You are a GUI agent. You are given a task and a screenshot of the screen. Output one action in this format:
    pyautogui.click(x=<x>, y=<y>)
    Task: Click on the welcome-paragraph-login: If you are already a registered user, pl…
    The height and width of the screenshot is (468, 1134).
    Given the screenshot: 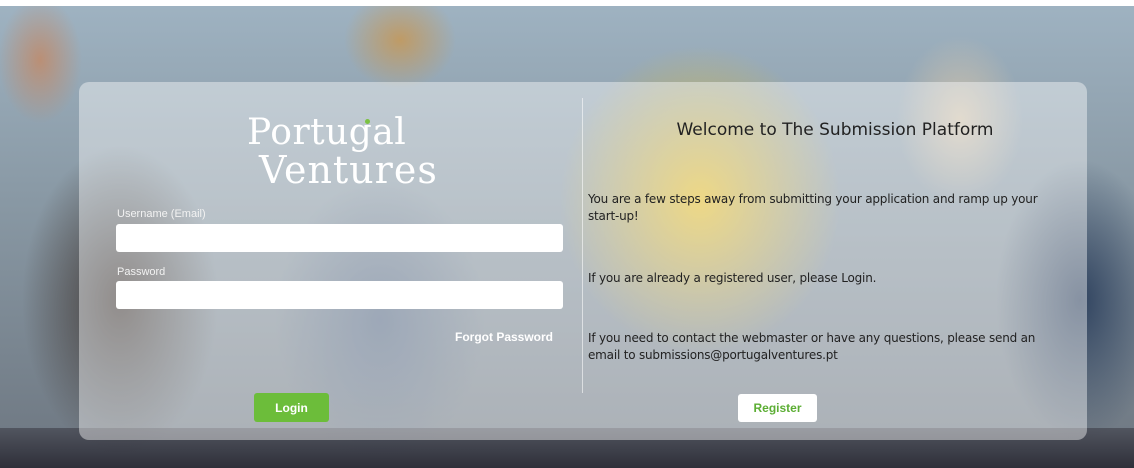 What is the action you would take?
    pyautogui.click(x=732, y=278)
    